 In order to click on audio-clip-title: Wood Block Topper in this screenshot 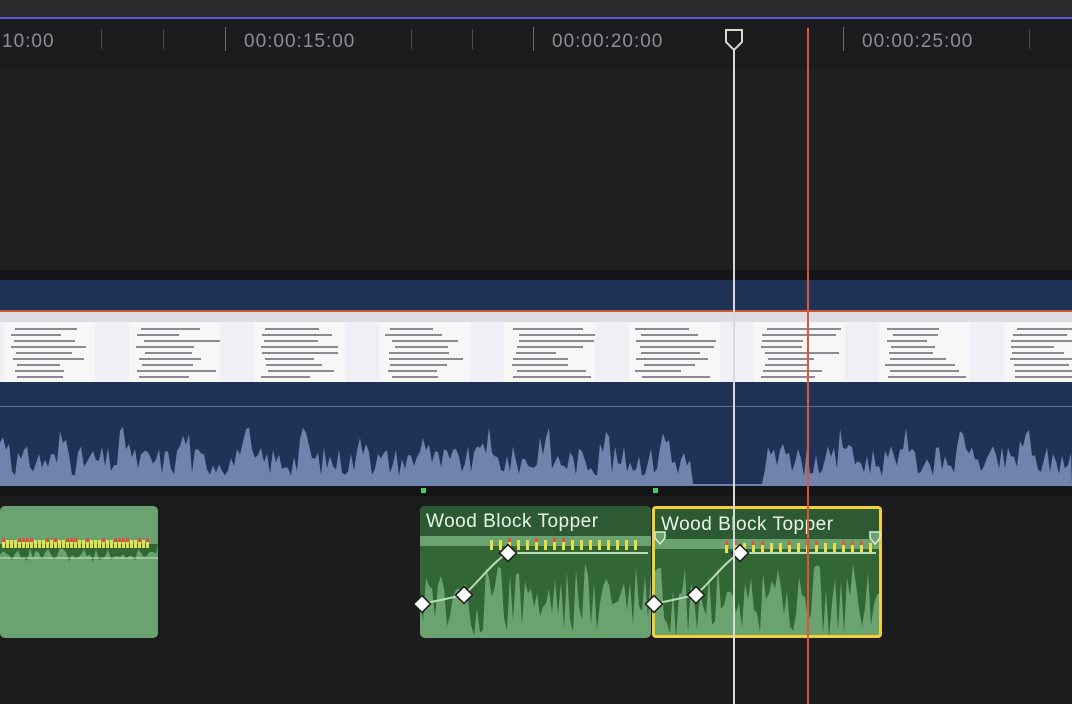, I will do `click(512, 521)`.